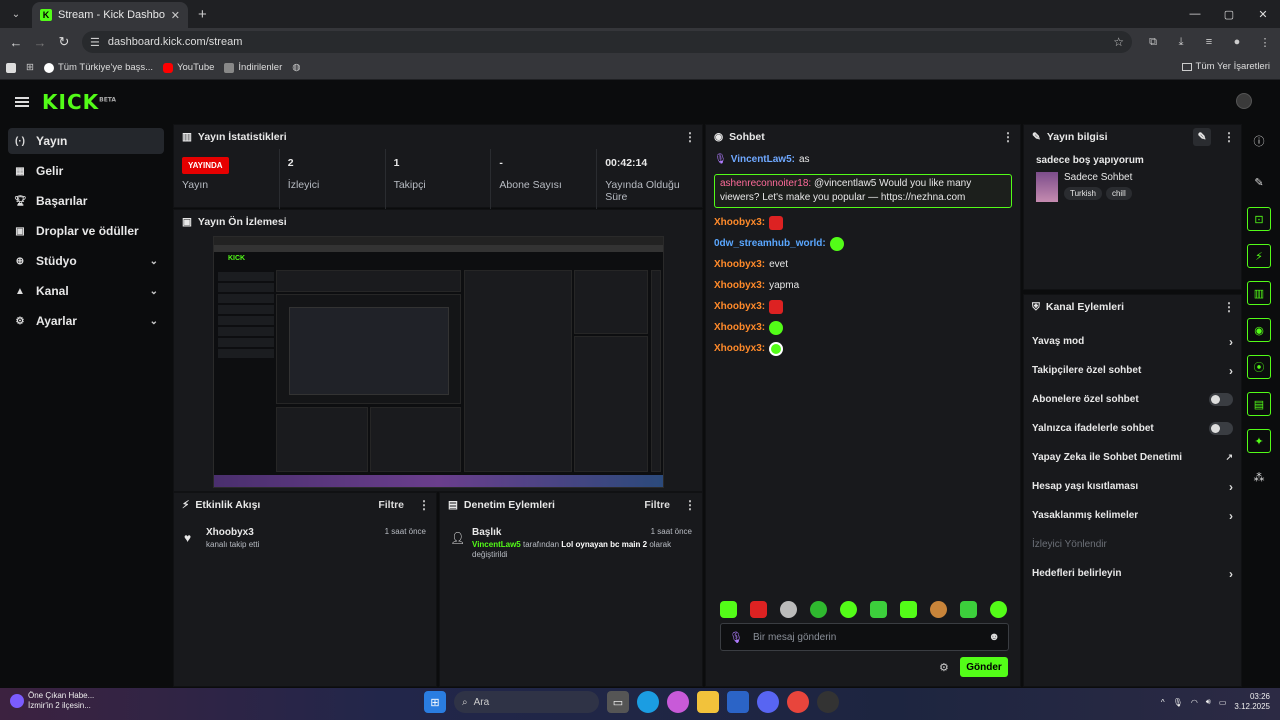 This screenshot has height=720, width=1280. Describe the element at coordinates (40, 42) in the screenshot. I see `forward-icon: →` at that location.